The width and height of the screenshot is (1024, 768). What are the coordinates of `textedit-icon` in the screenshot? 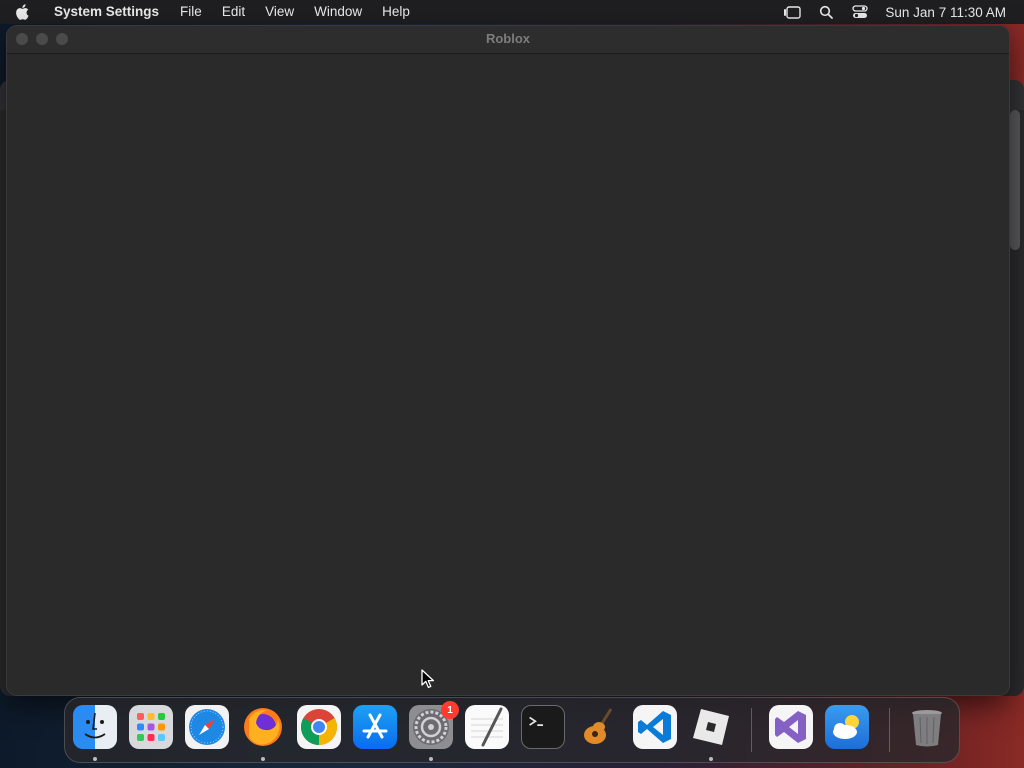 It's located at (487, 727).